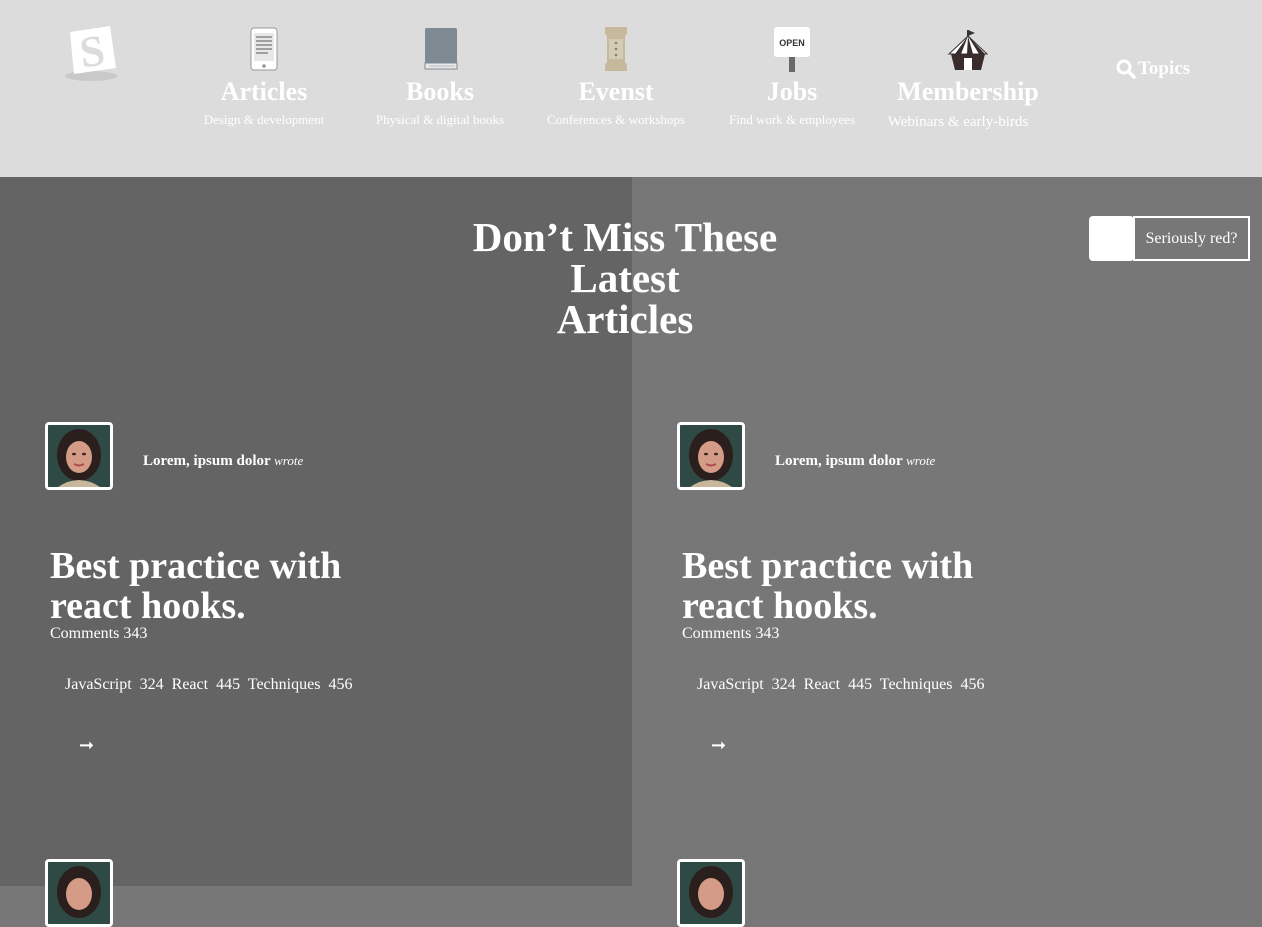 The width and height of the screenshot is (1262, 927). What do you see at coordinates (625, 319) in the screenshot?
I see `headline-line-3: Articles` at bounding box center [625, 319].